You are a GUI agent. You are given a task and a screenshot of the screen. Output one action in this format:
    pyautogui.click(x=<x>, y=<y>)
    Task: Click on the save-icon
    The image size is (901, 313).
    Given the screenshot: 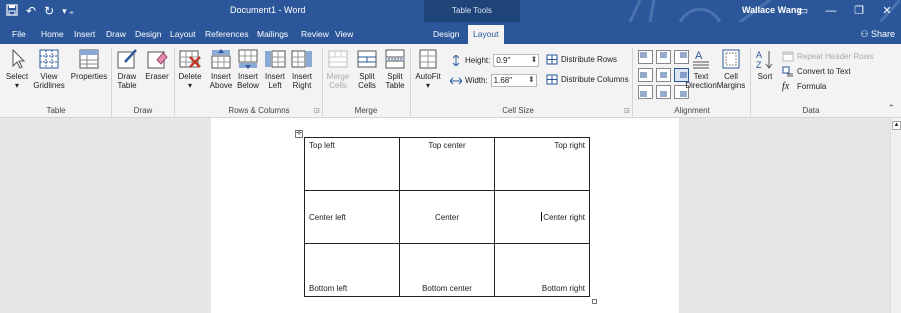 What is the action you would take?
    pyautogui.click(x=12, y=12)
    